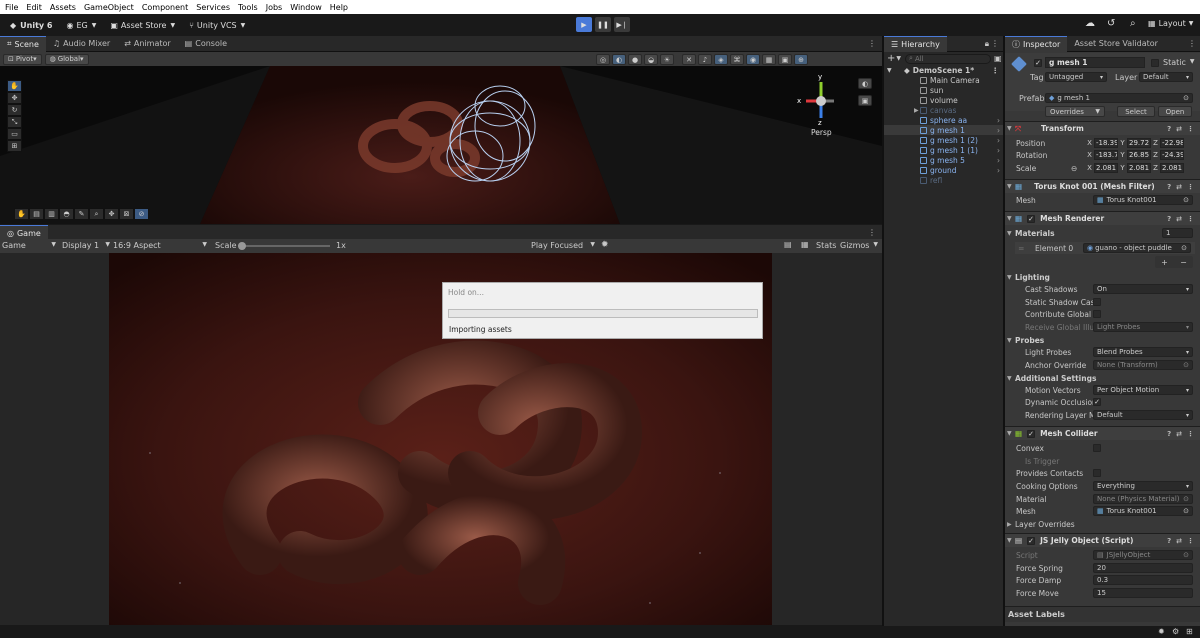 The image size is (1200, 638). I want to click on lock-icon: 🔒︎, so click(987, 44).